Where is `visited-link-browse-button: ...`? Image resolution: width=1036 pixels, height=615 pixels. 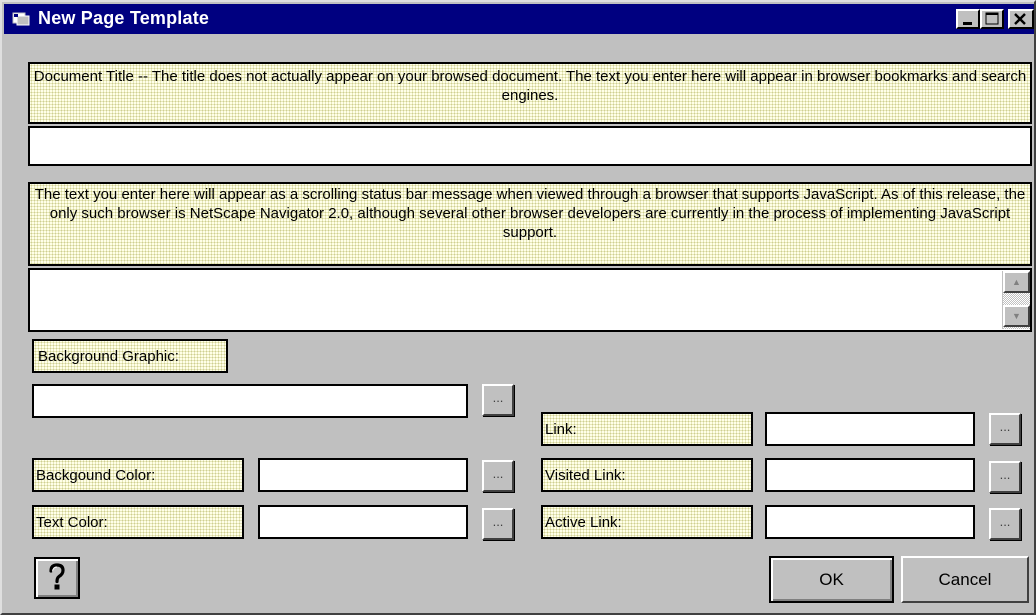
visited-link-browse-button: ... is located at coordinates (1005, 477).